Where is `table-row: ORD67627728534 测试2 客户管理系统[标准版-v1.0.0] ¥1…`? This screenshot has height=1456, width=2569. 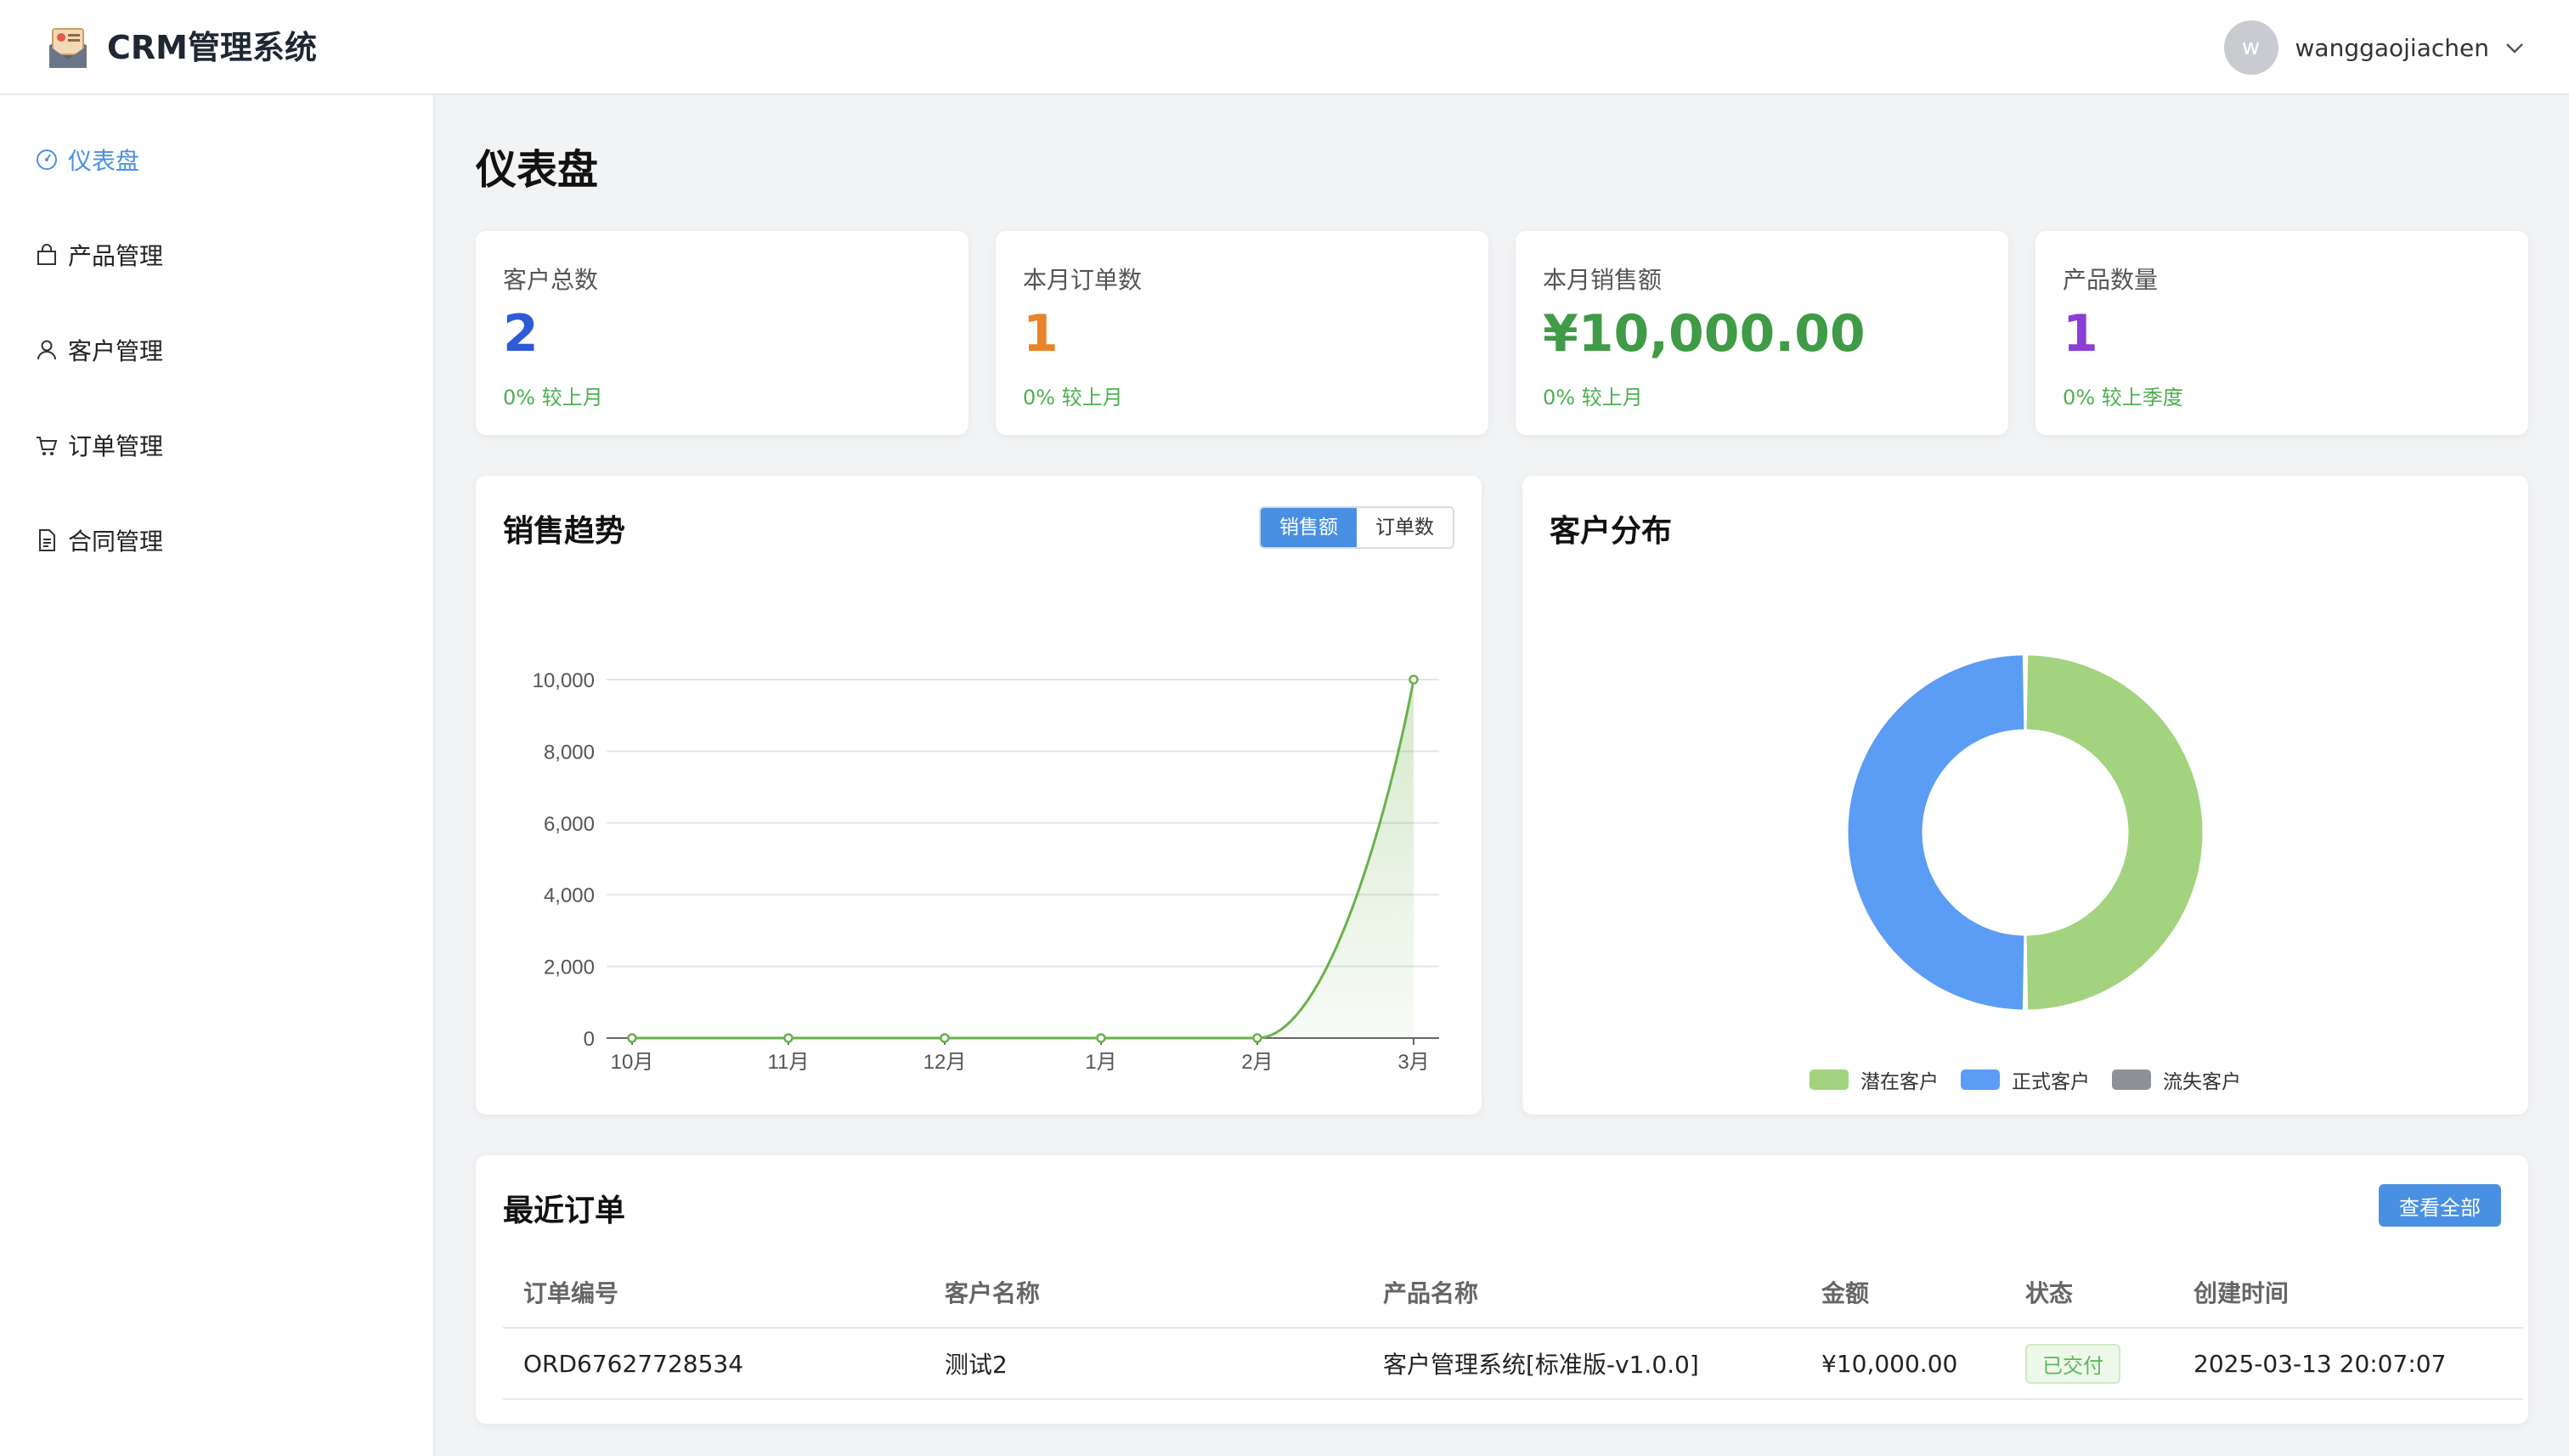 table-row: ORD67627728534 测试2 客户管理系统[标准版-v1.0.0] ¥1… is located at coordinates (1513, 1365).